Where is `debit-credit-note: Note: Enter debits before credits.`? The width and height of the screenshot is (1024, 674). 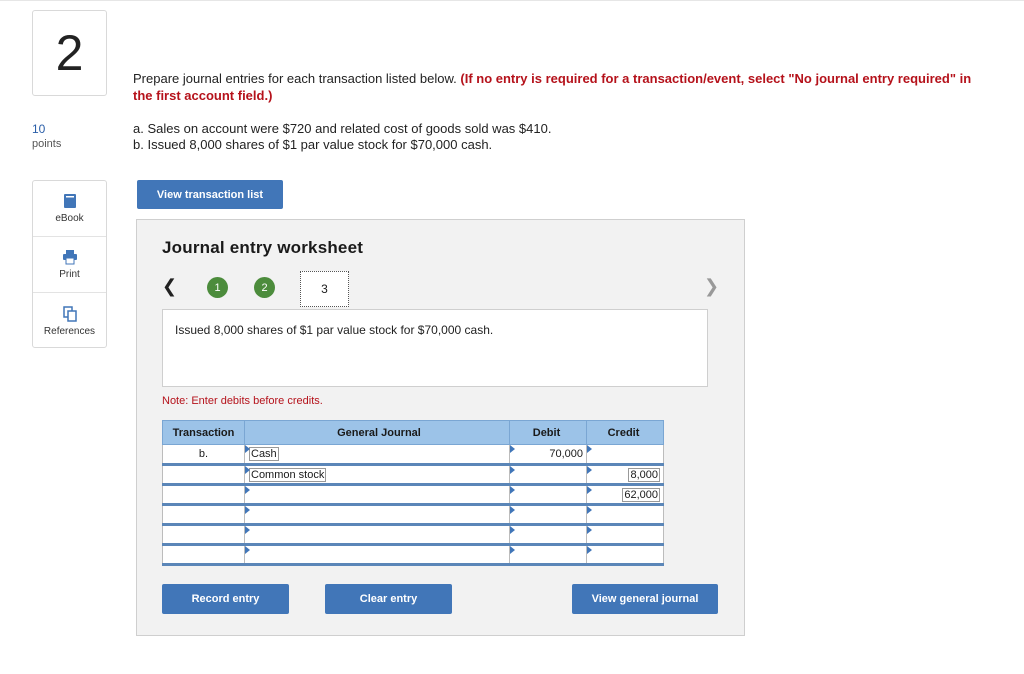
debit-credit-note: Note: Enter debits before credits. is located at coordinates (242, 401).